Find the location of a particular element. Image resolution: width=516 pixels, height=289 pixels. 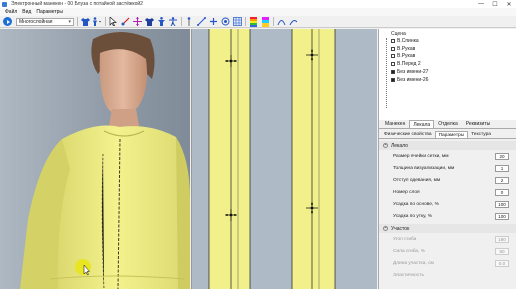

property-row: Длина участка, см 0.0 is located at coordinates (447, 263).